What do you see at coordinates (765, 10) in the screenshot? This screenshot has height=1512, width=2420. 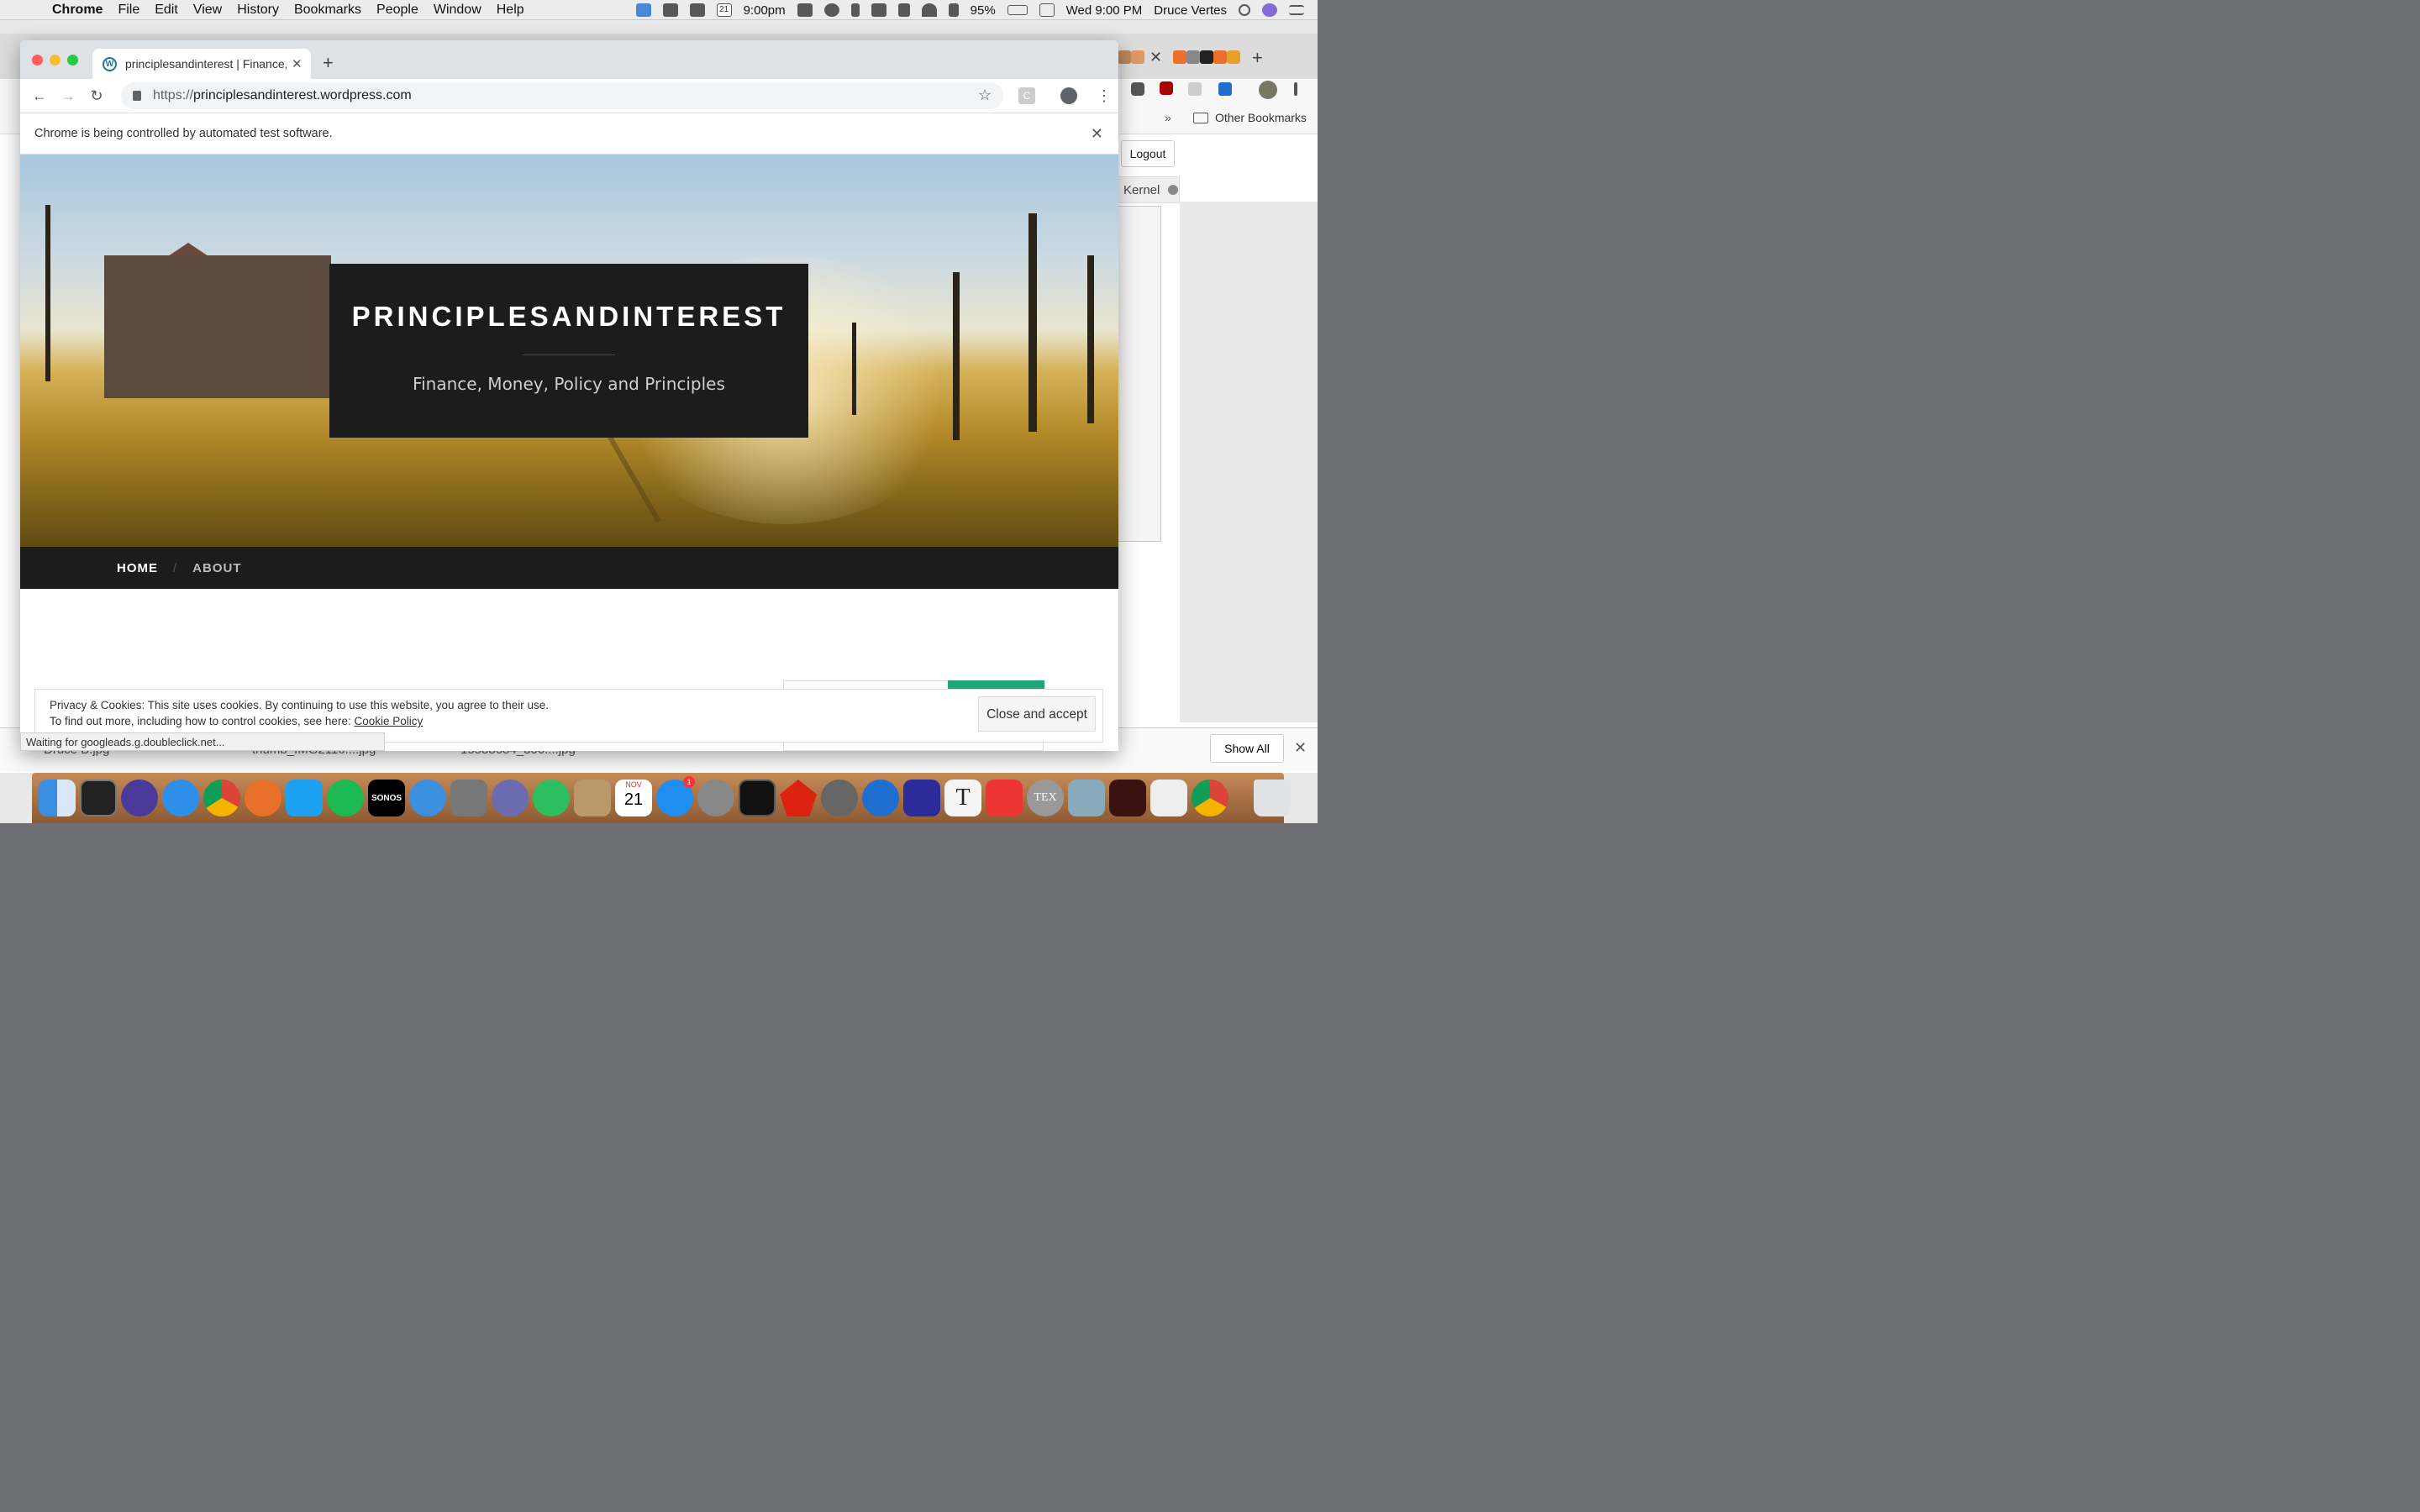 I see `menubar-clock-short: 9:00pm` at bounding box center [765, 10].